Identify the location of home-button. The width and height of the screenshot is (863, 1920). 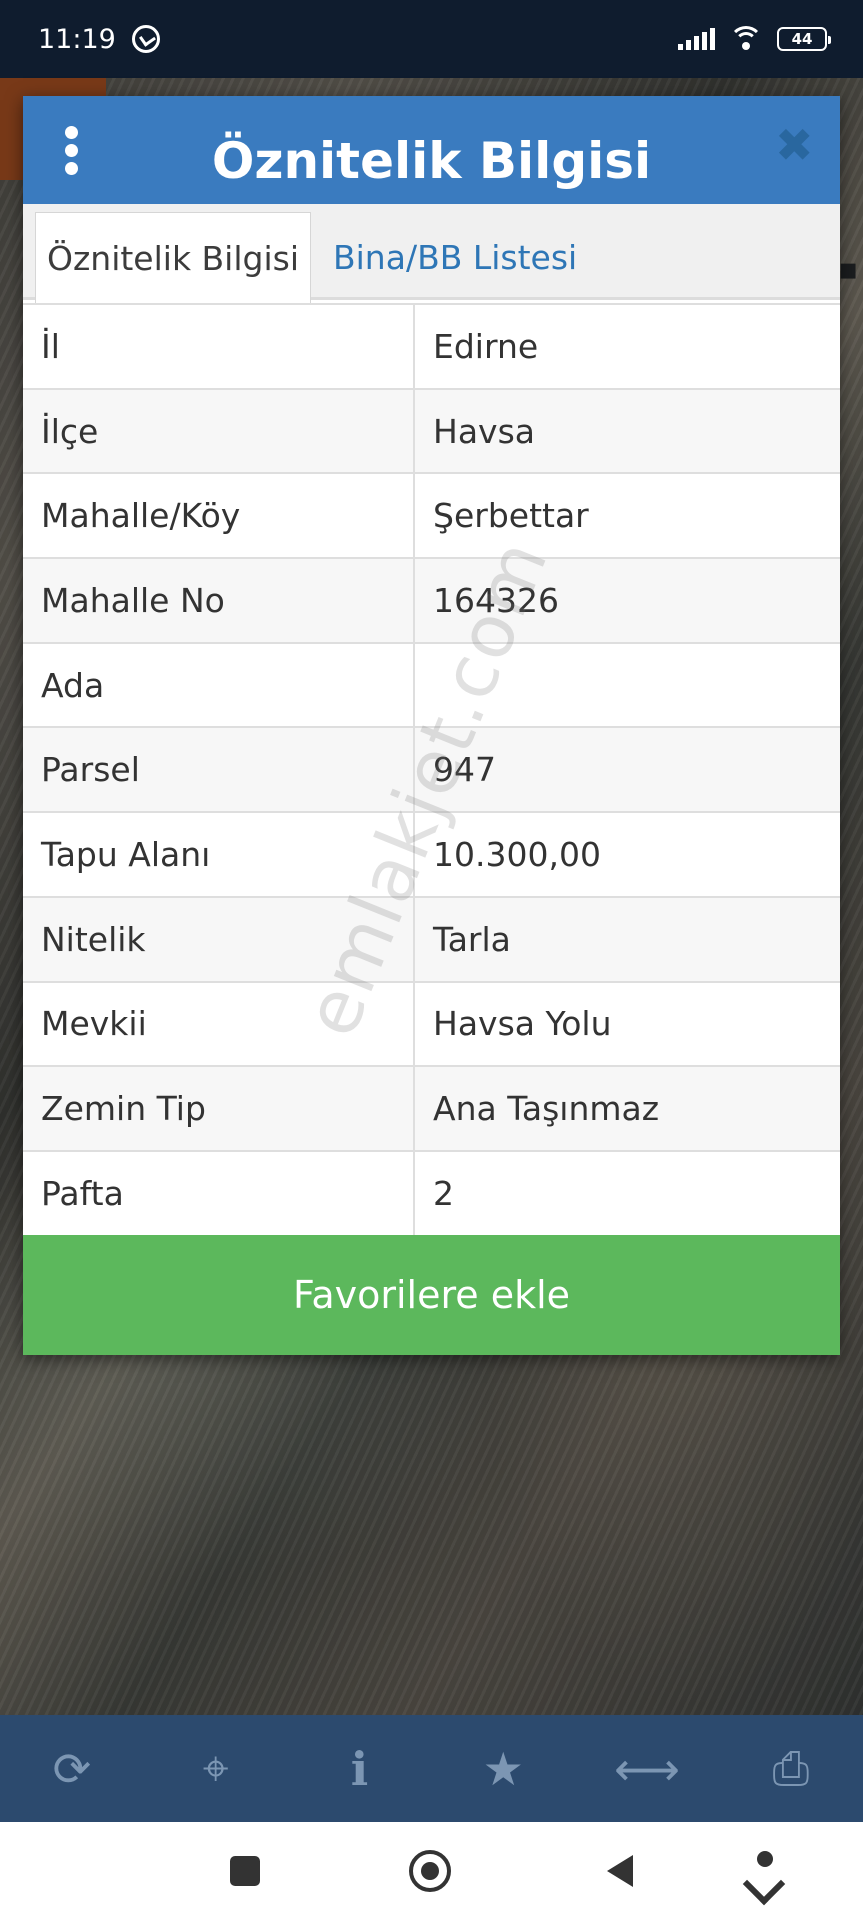
(430, 1871).